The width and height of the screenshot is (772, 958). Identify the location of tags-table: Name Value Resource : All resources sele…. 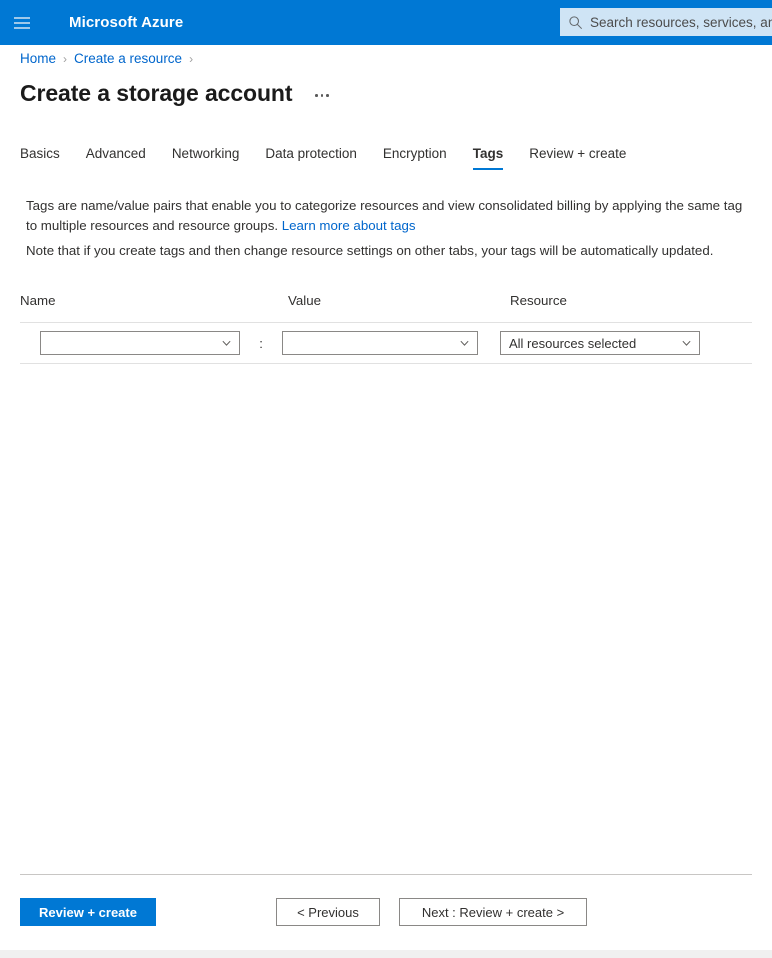
(386, 328).